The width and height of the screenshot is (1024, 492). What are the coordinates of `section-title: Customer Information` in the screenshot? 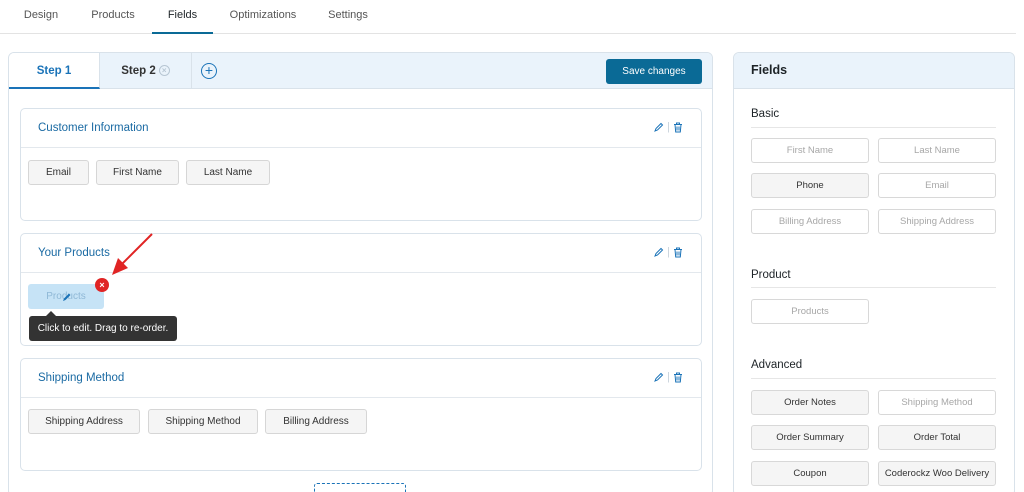 It's located at (93, 128).